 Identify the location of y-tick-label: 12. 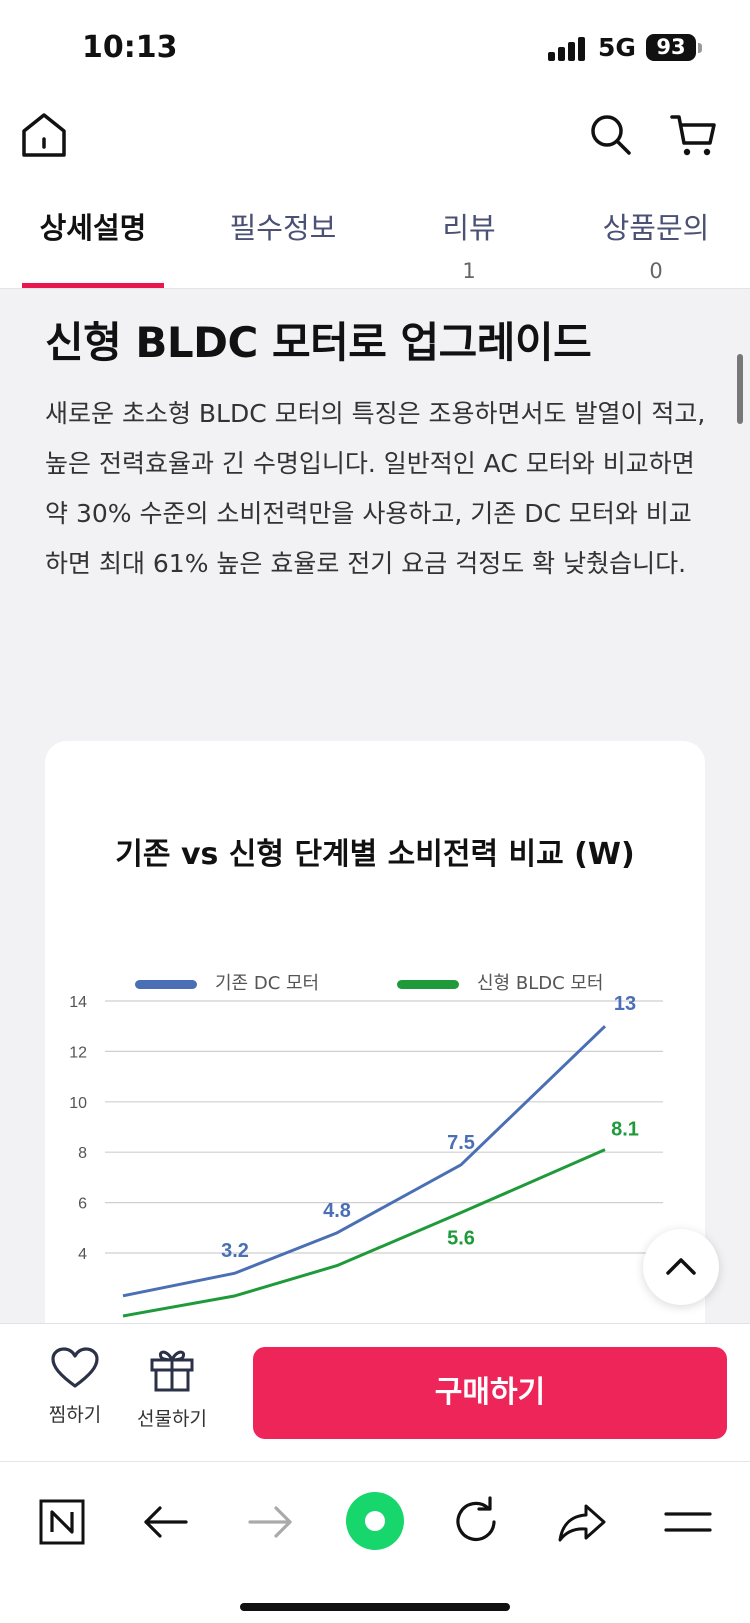
(78, 1052).